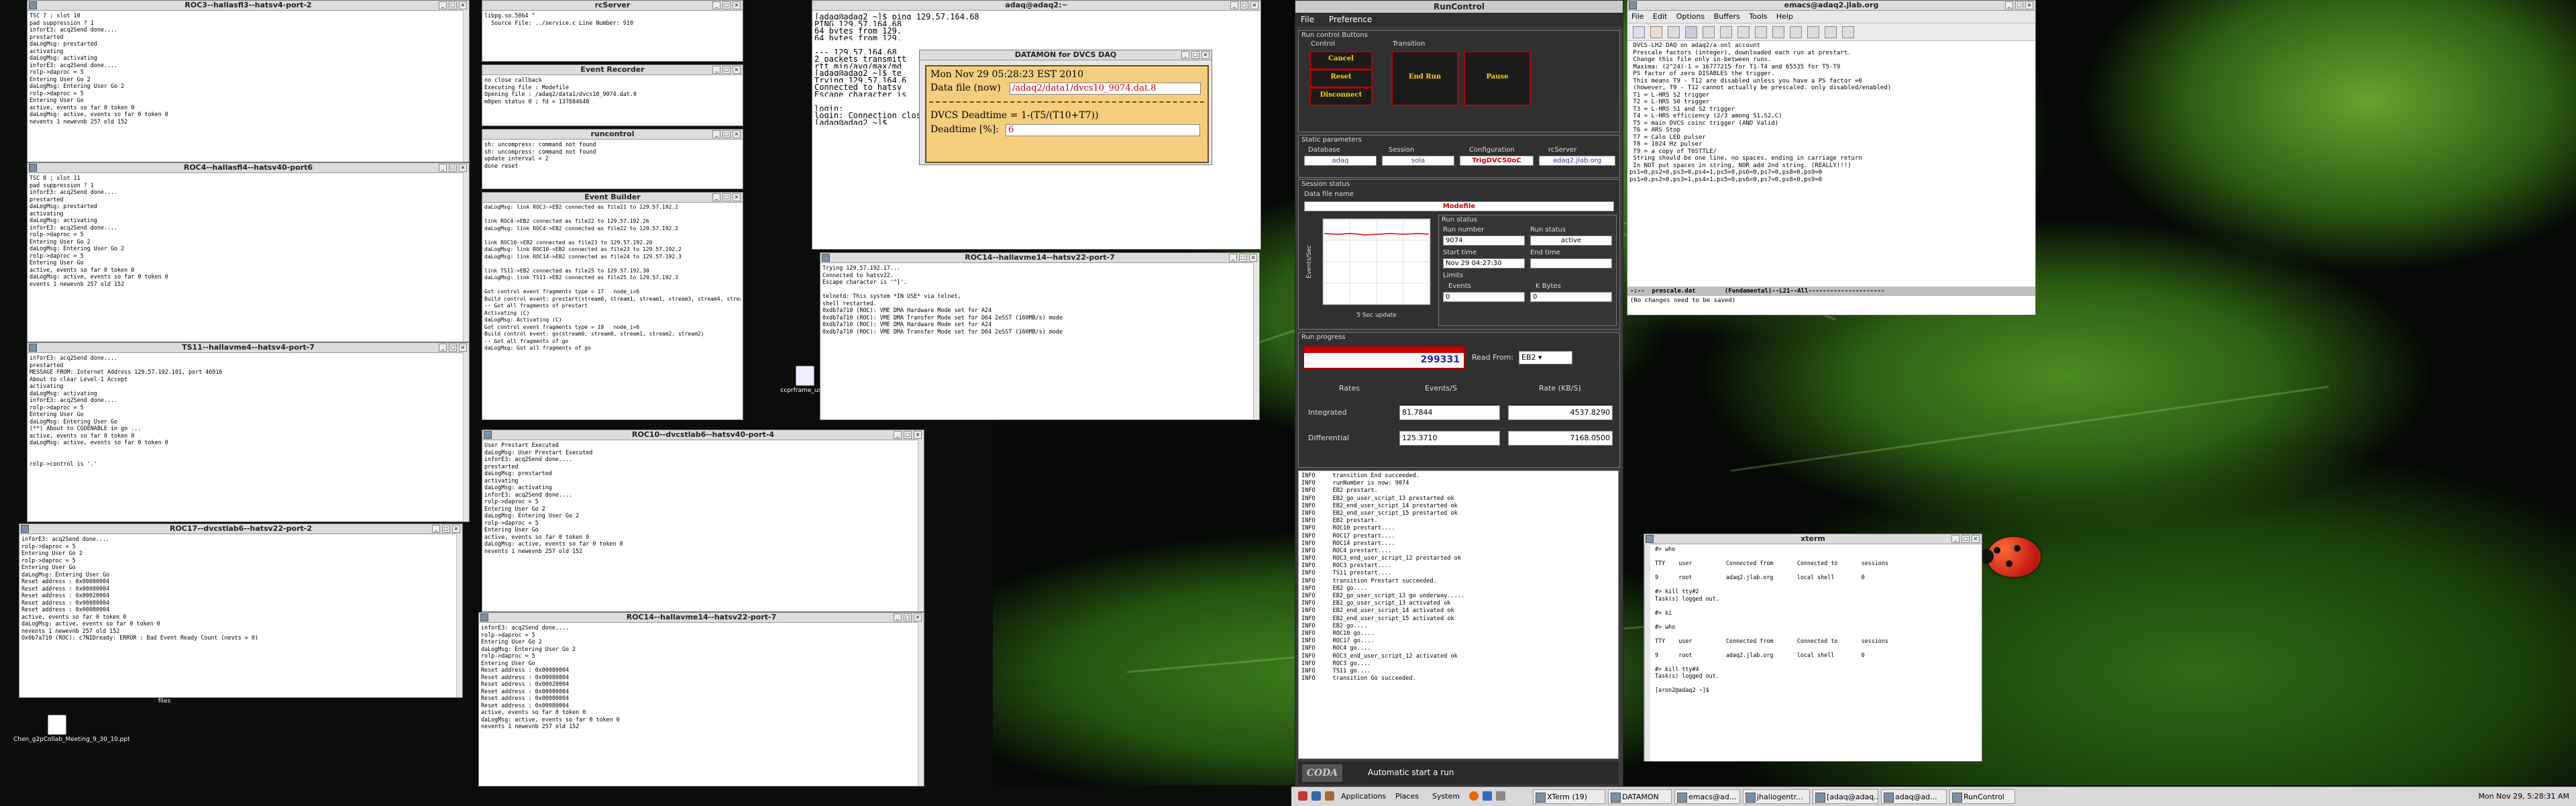  Describe the element at coordinates (1407, 796) in the screenshot. I see `menu-places: Places` at that location.